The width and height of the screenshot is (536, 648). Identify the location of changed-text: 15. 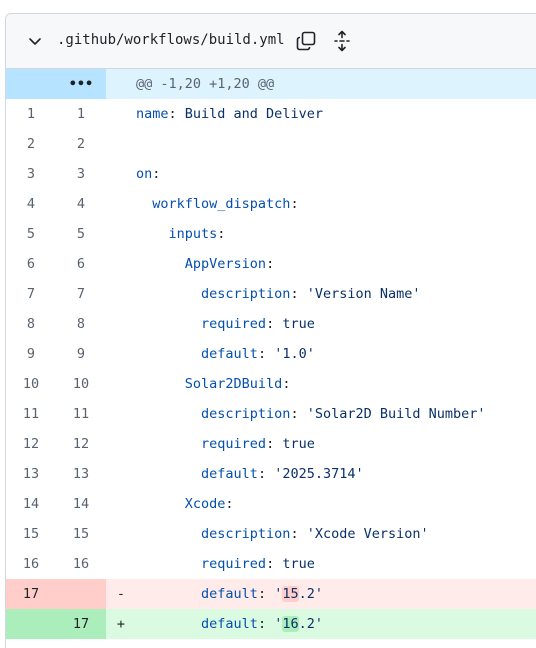
(290, 594).